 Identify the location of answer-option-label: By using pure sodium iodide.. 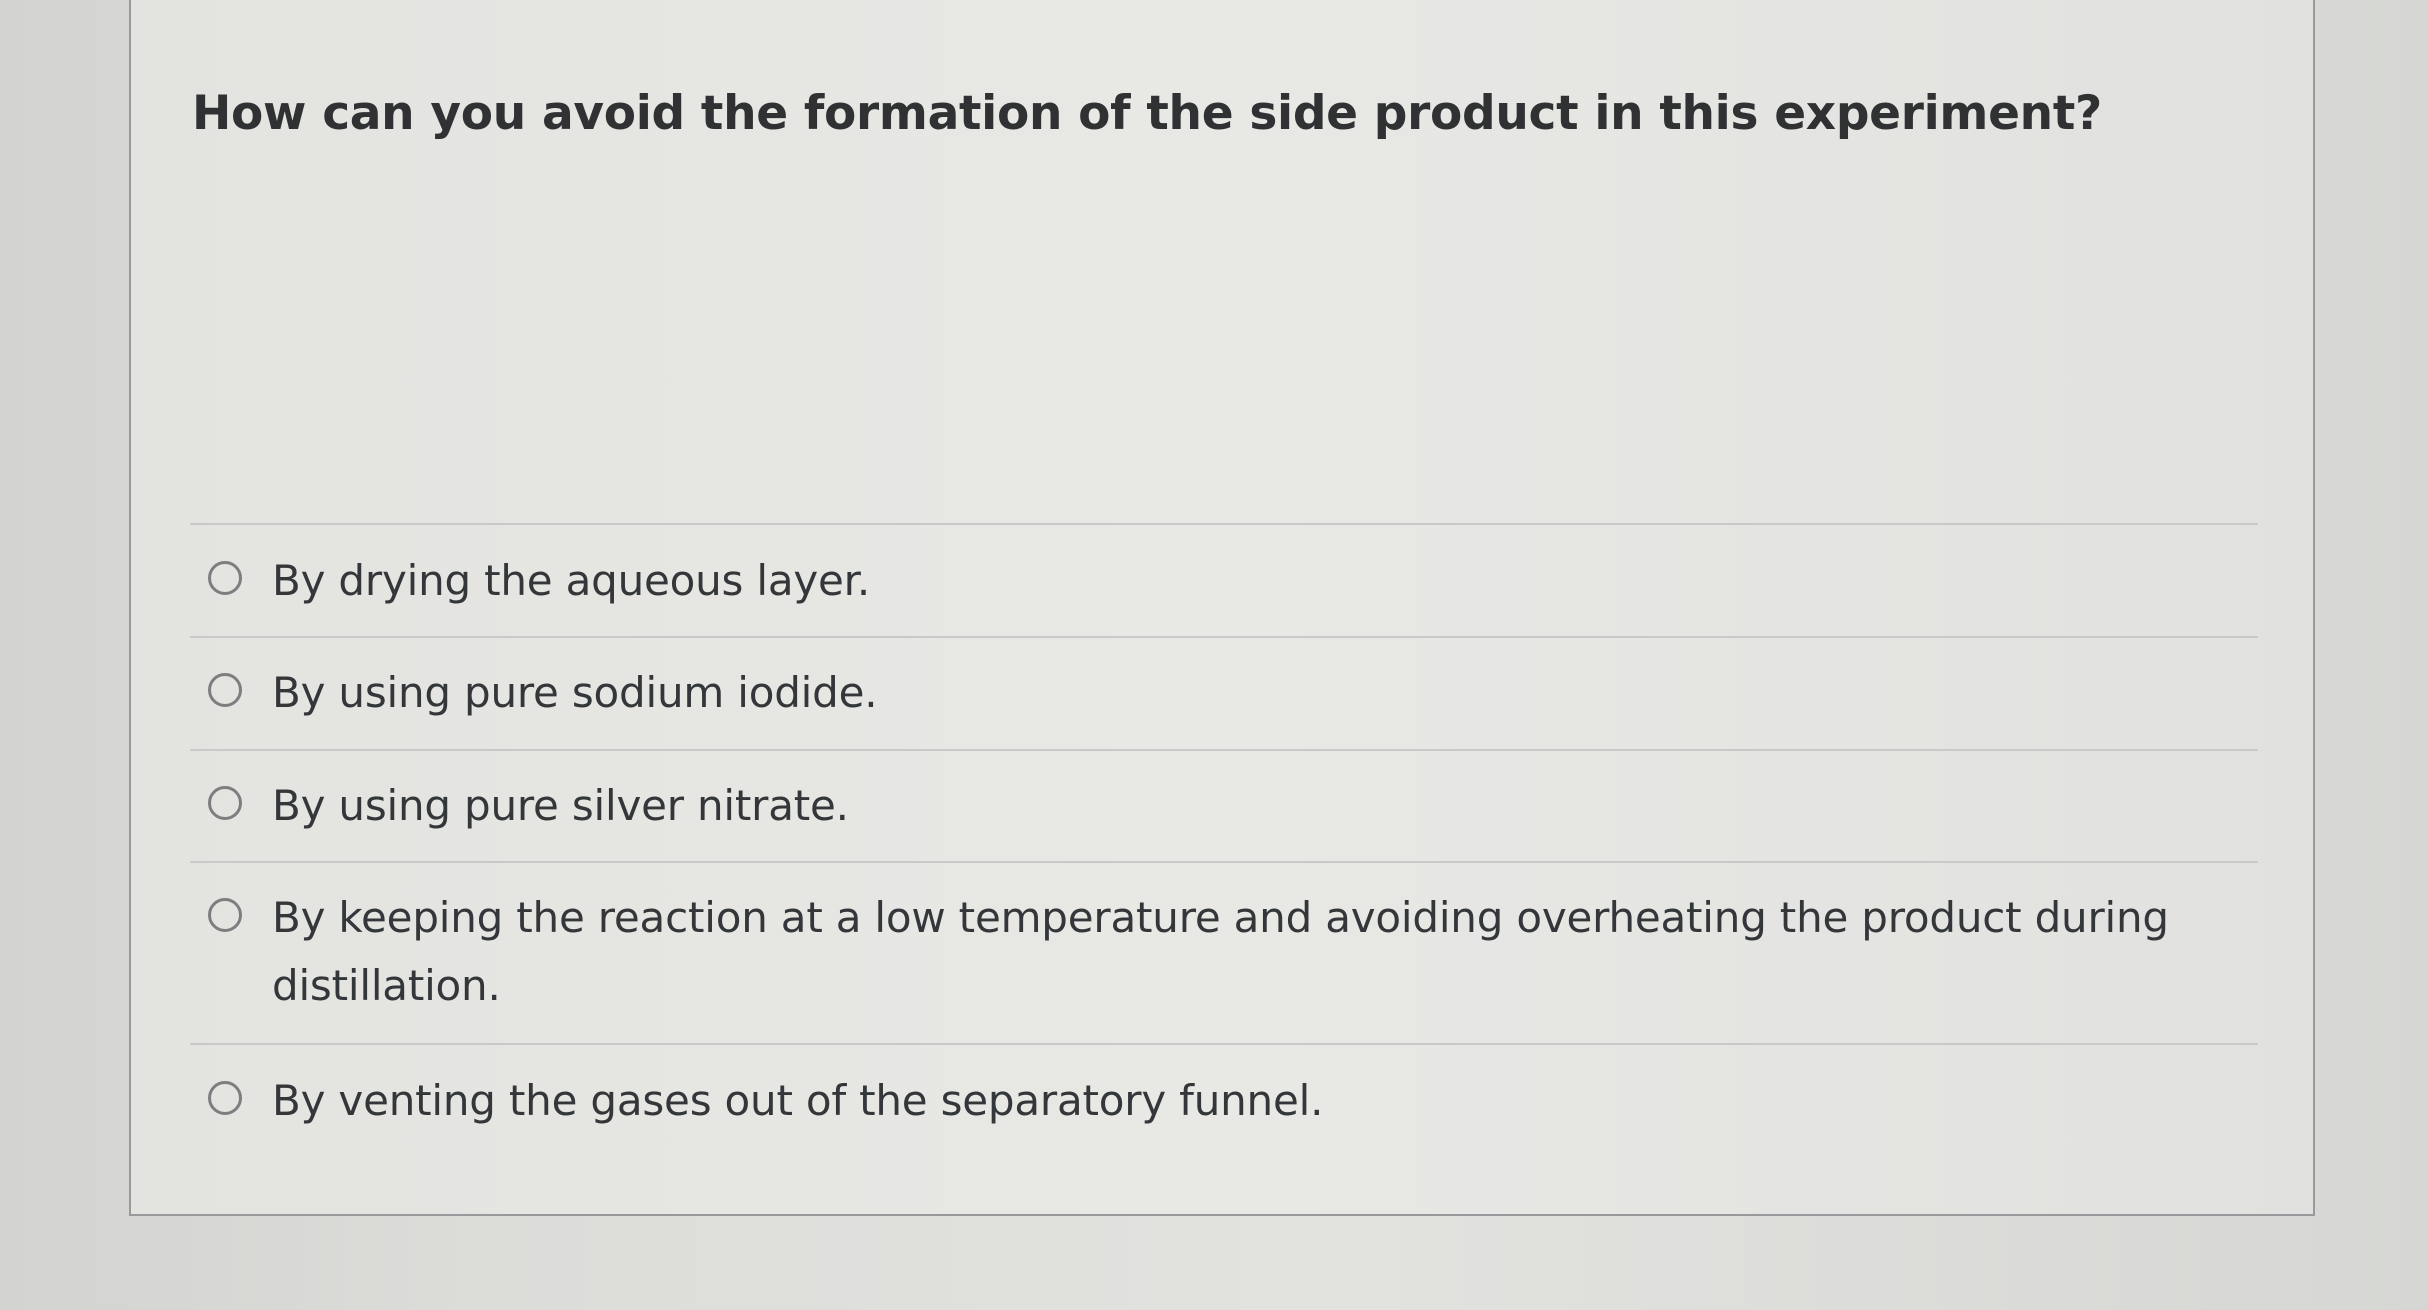
(575, 692).